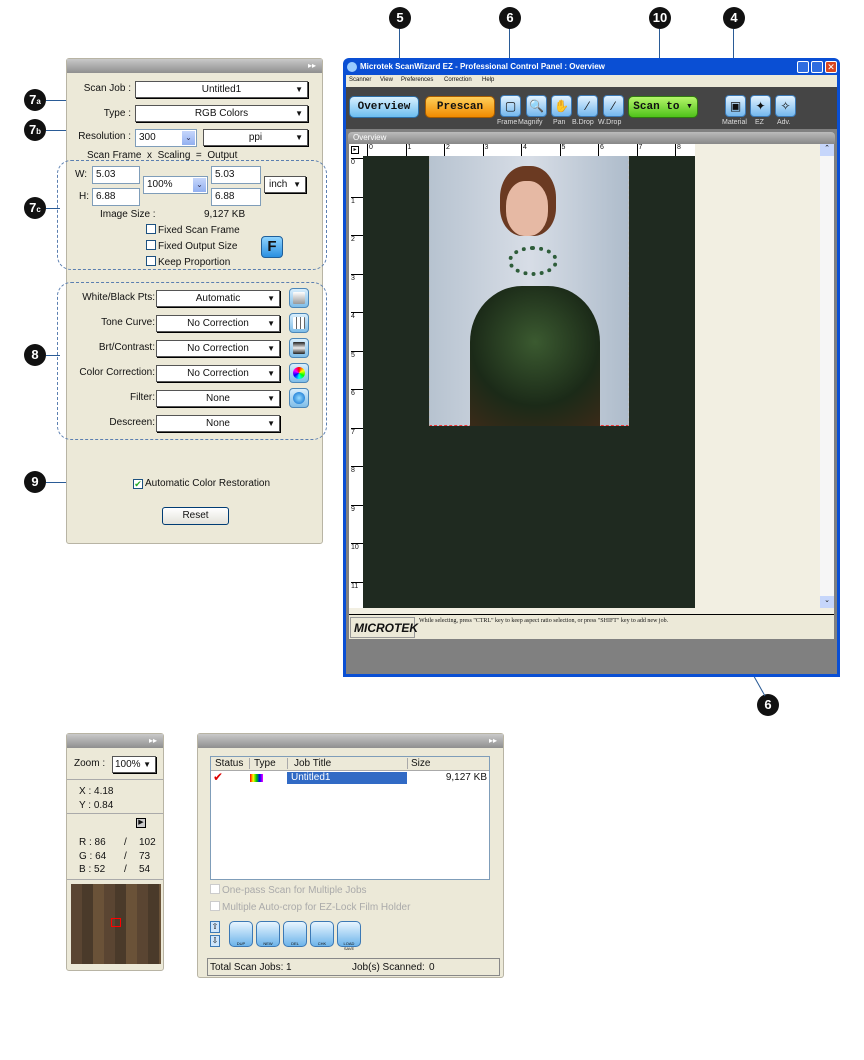  What do you see at coordinates (175, 185) in the screenshot?
I see `scaling-combo: 100% ⌄` at bounding box center [175, 185].